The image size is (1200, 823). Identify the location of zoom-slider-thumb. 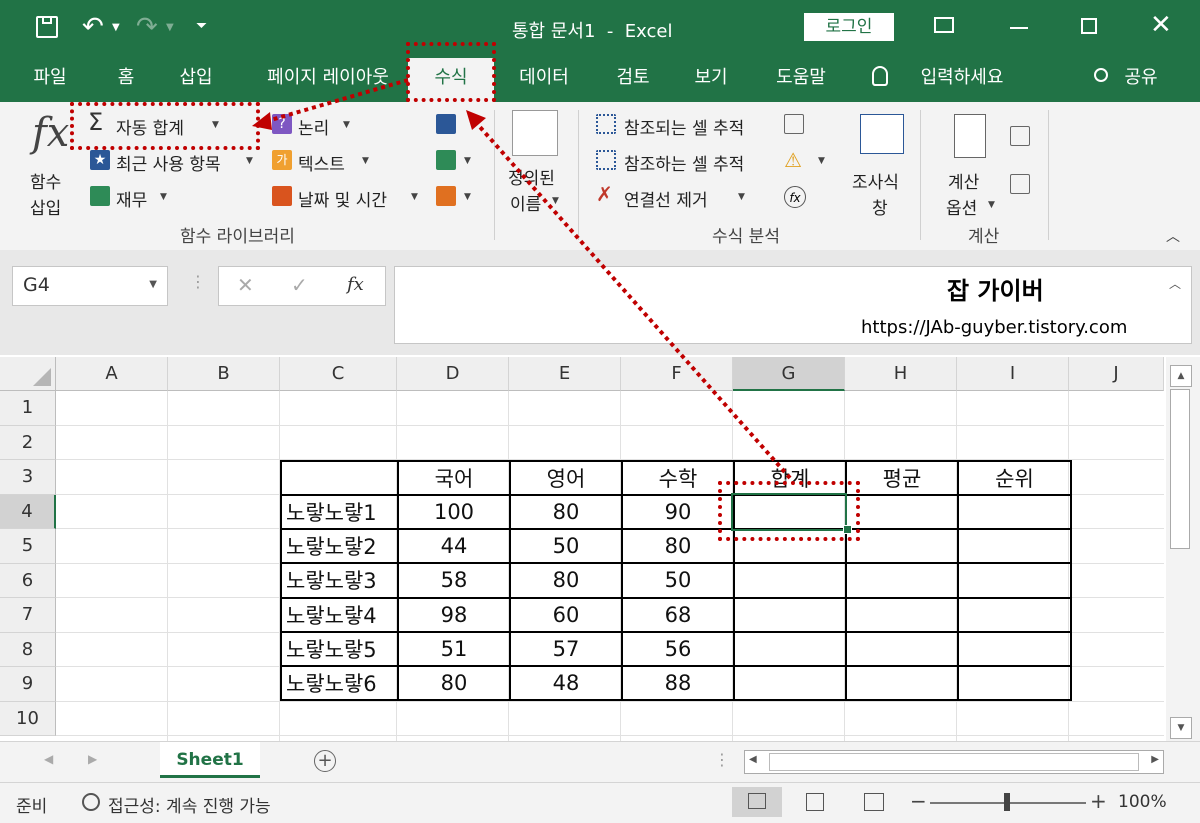
(1007, 802).